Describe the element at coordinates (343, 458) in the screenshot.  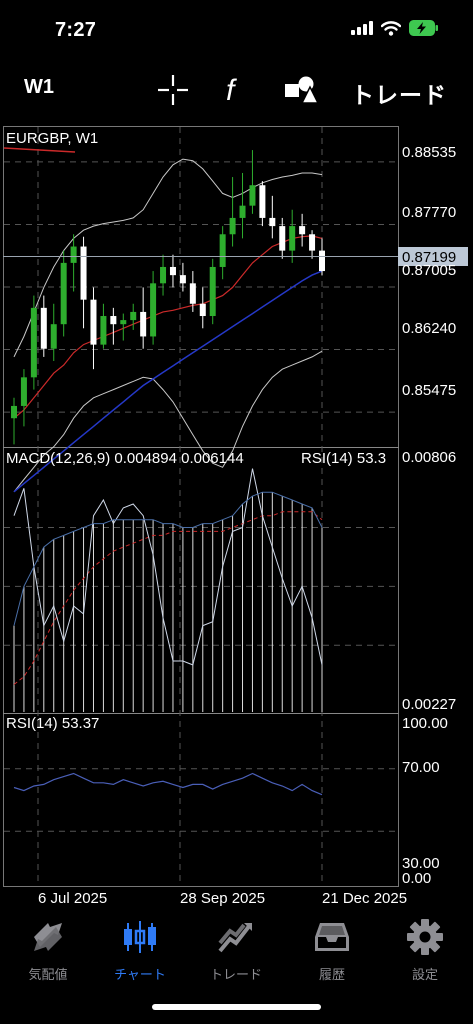
I see `rsi-overlap-label: RSI(14) 53.3` at that location.